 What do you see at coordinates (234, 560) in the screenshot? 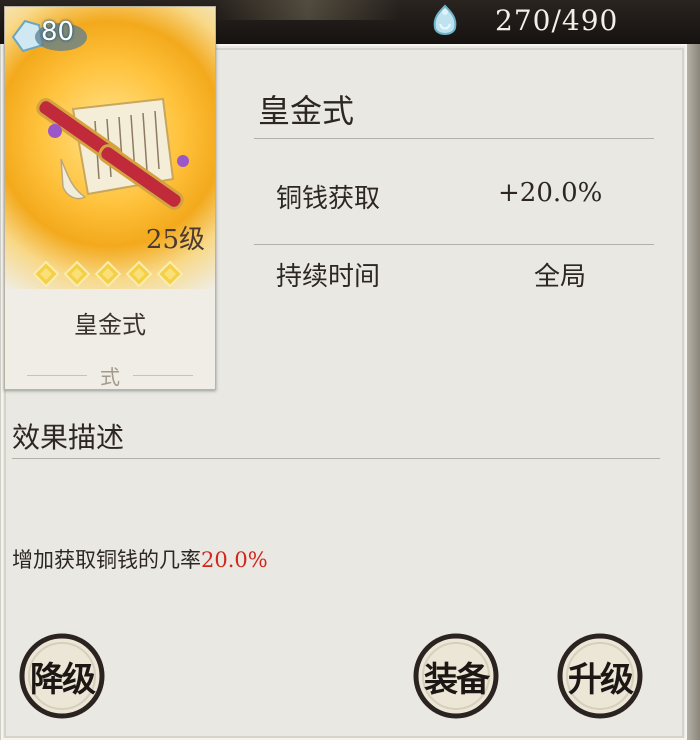
I see `effect-highlight-value: 20.0%` at bounding box center [234, 560].